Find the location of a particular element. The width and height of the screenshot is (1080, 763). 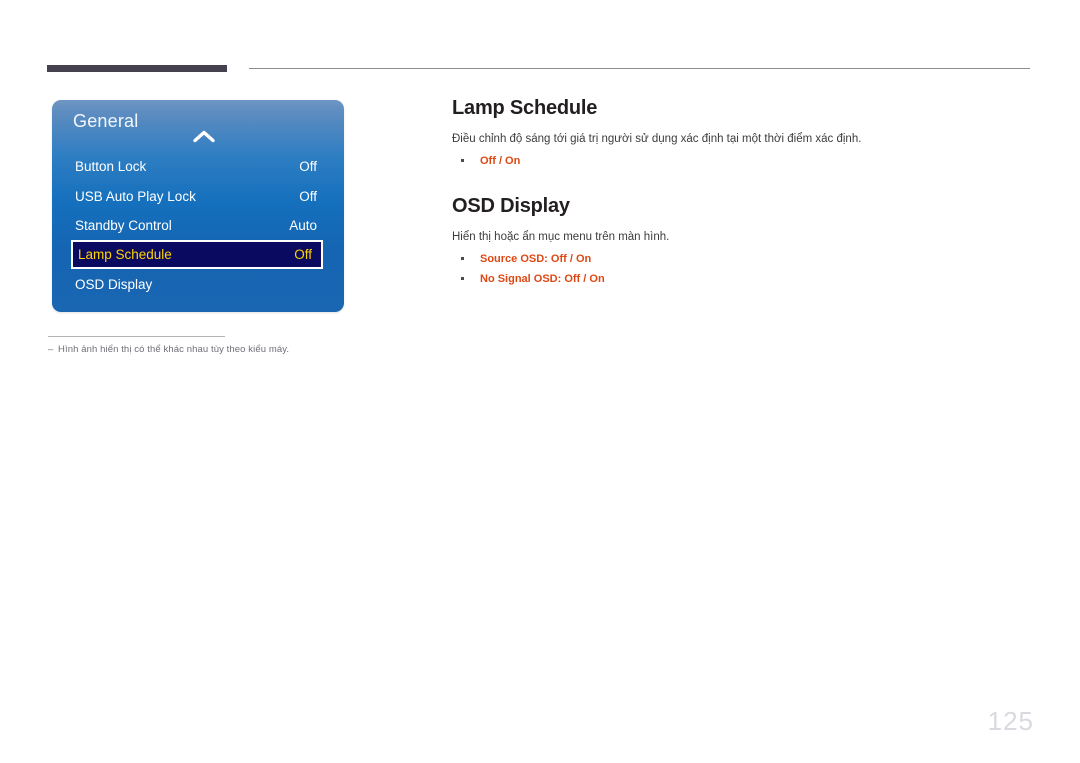

page-number: 125 is located at coordinates (1010, 721).